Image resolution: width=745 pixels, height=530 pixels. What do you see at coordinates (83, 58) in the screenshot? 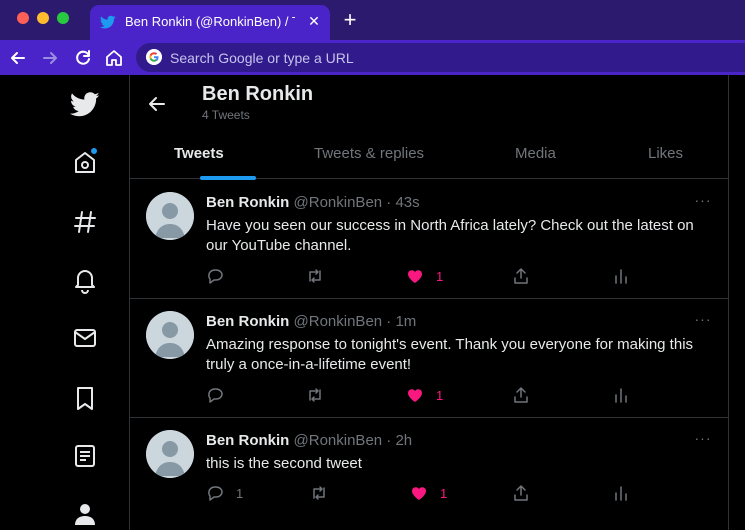
I see `reload-icon` at bounding box center [83, 58].